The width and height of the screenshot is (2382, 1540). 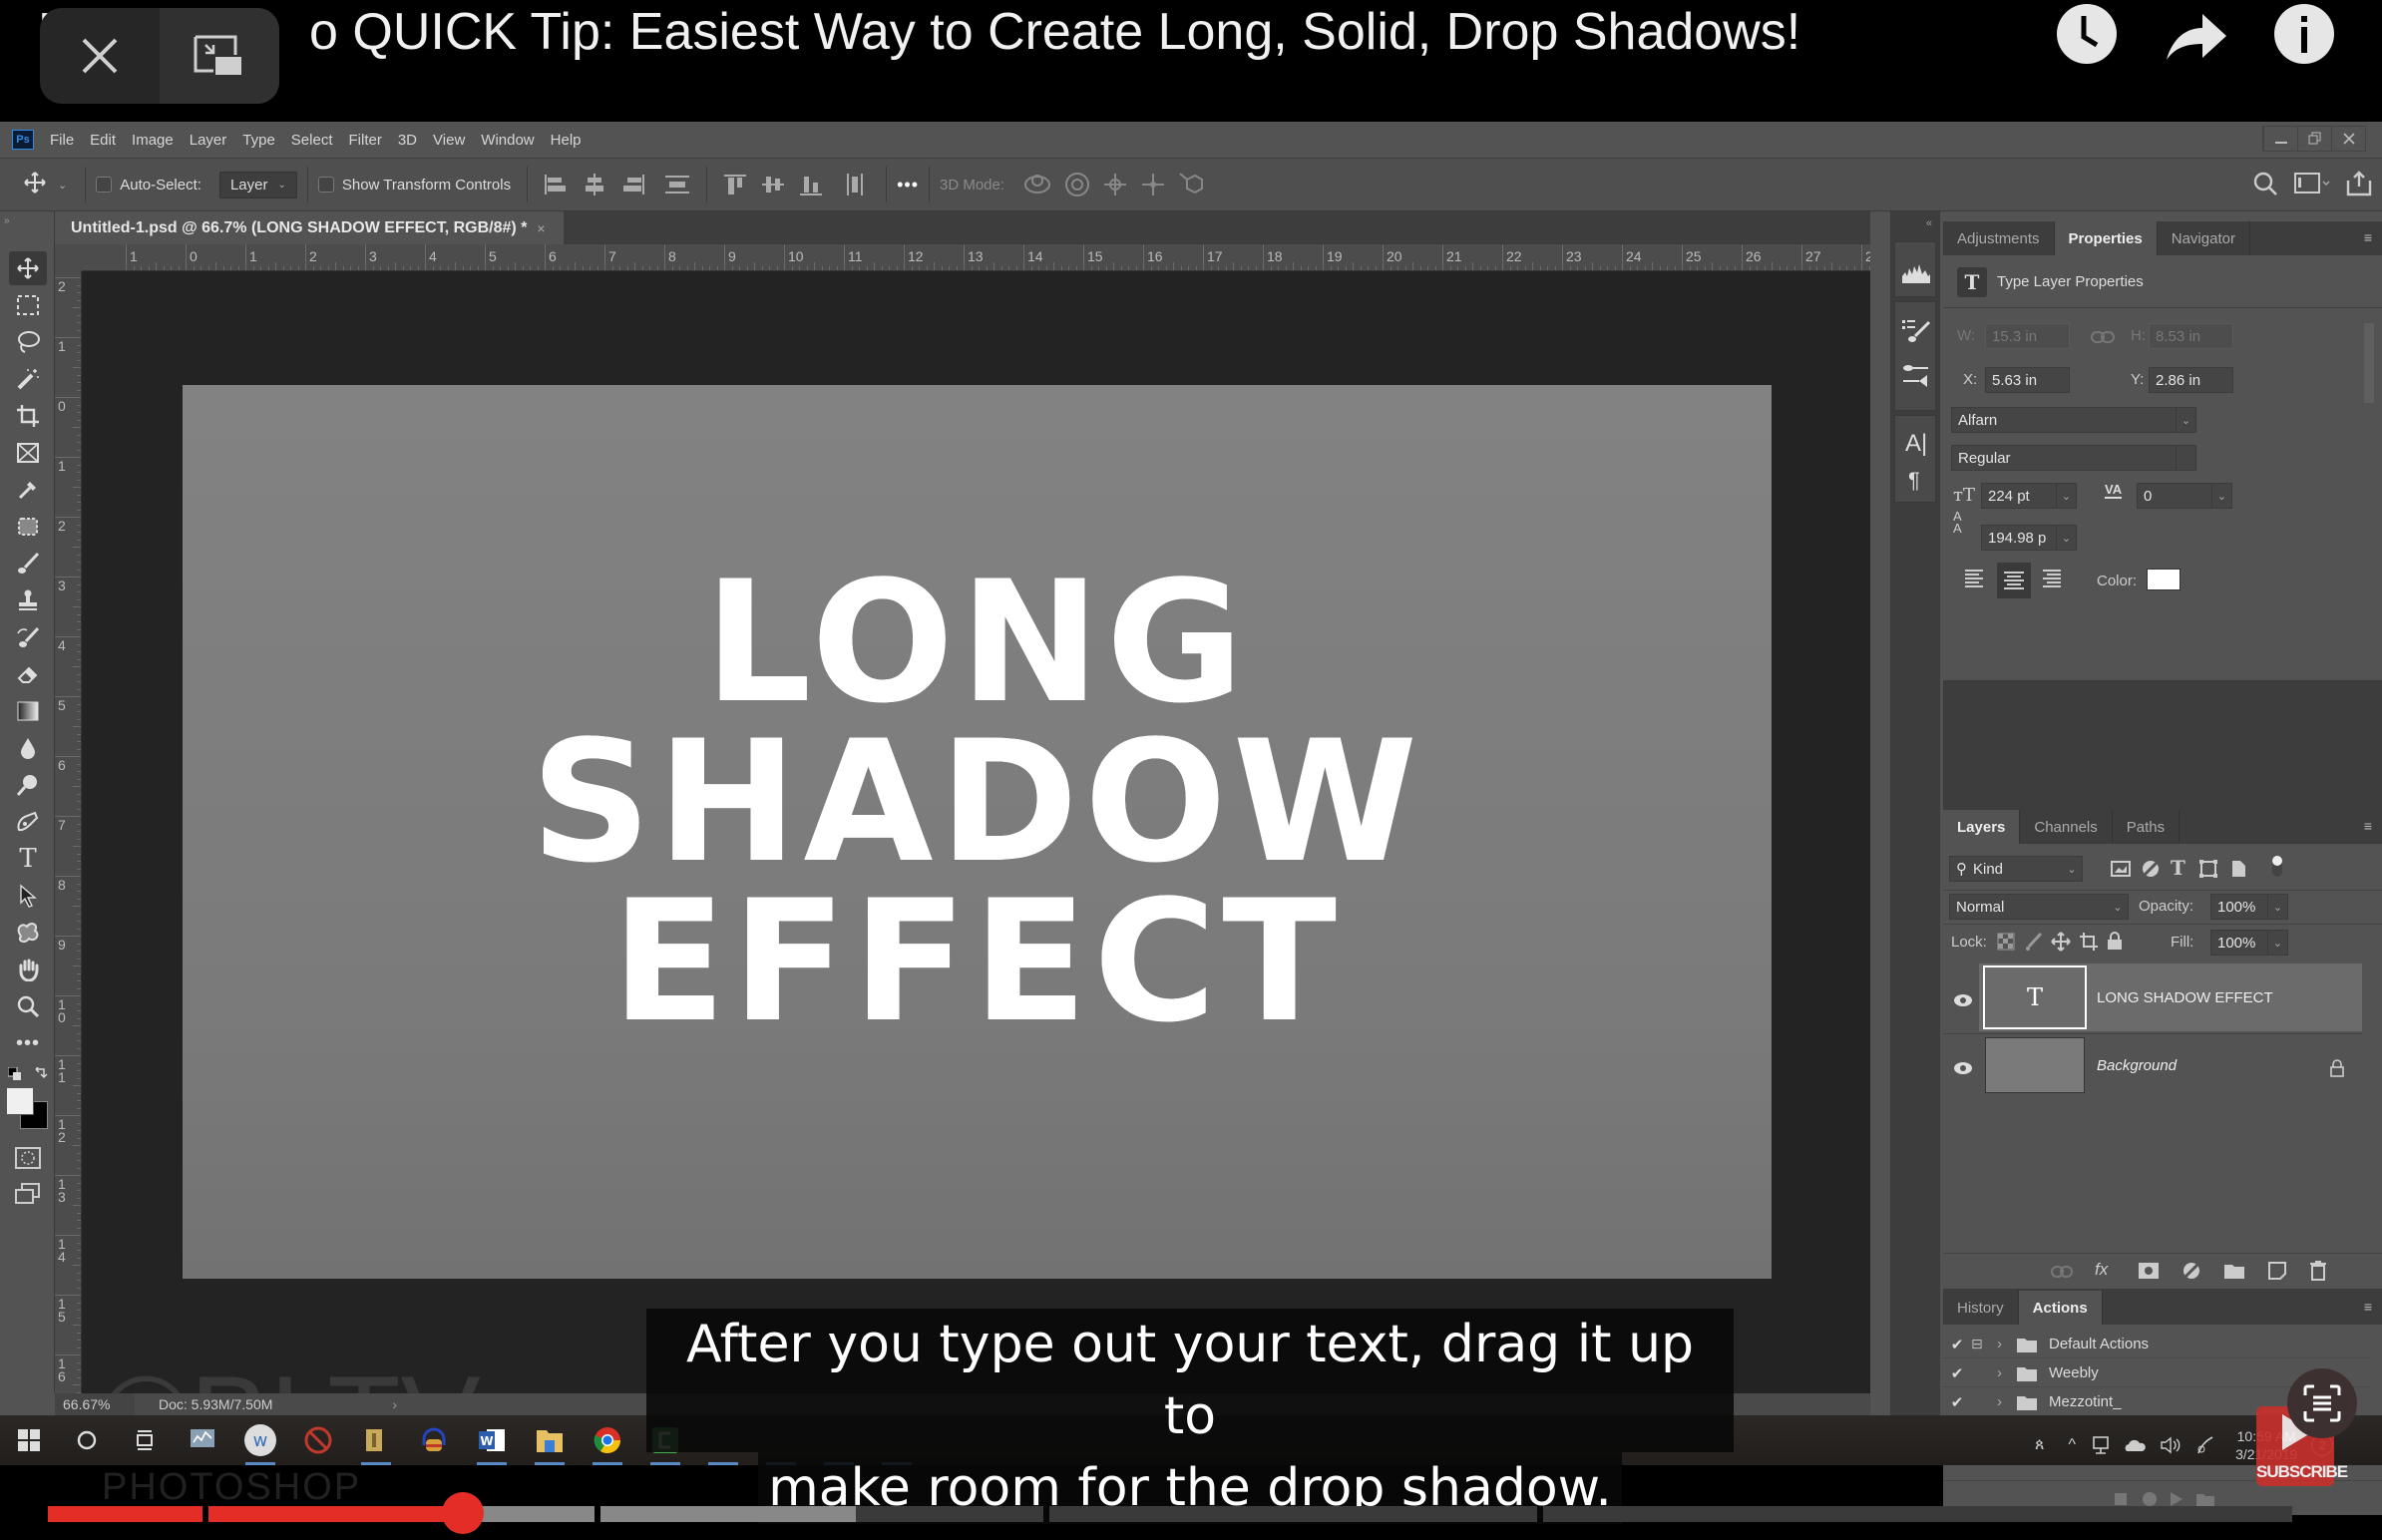 I want to click on close-window-button, so click(x=2348, y=139).